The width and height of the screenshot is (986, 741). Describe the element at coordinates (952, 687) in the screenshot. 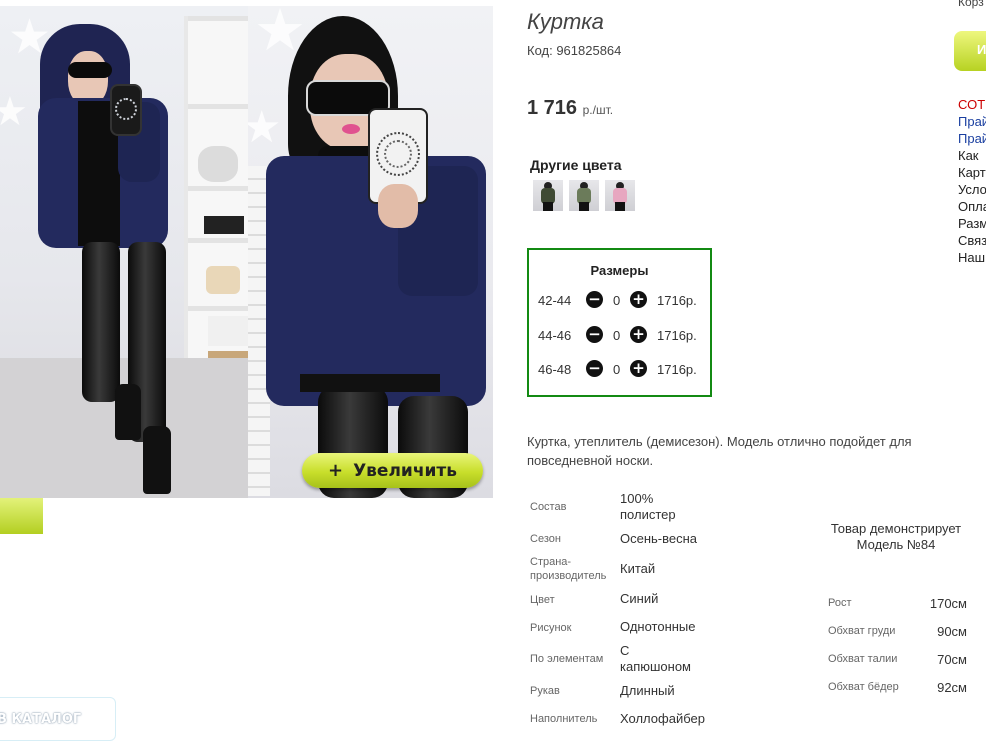

I see `measurement-value: 92см` at that location.